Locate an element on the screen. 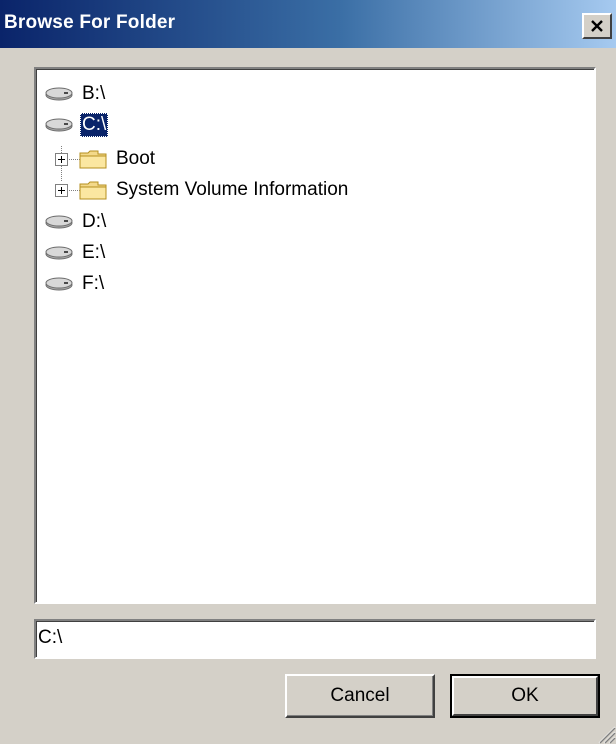 The height and width of the screenshot is (744, 616). ok-button: OK is located at coordinates (525, 696).